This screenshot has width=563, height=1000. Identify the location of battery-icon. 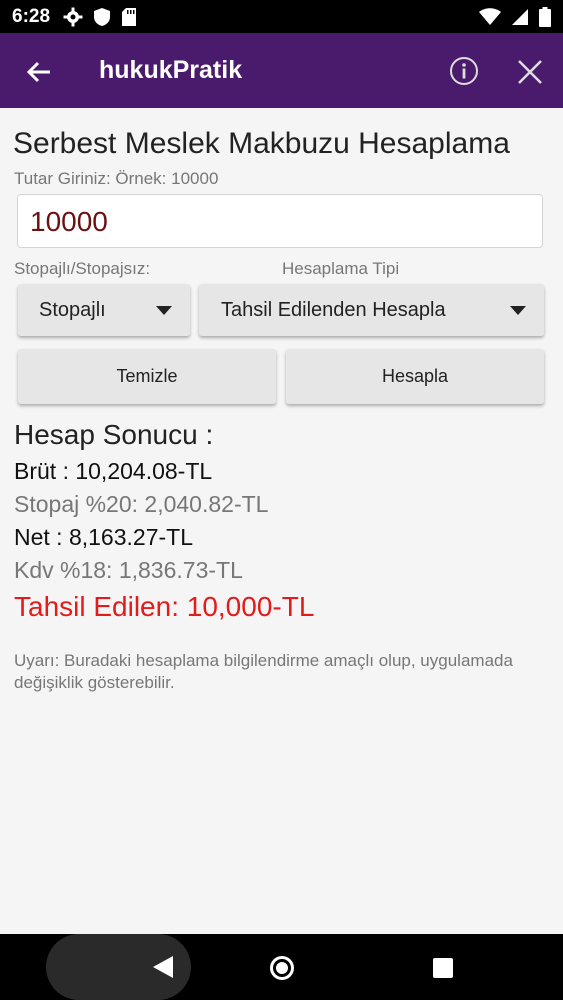
(545, 17).